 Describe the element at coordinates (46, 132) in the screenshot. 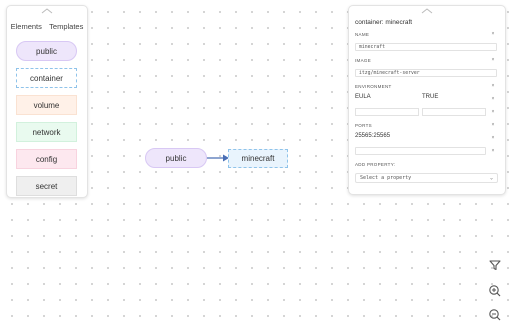

I see `palette-item-network: network` at that location.